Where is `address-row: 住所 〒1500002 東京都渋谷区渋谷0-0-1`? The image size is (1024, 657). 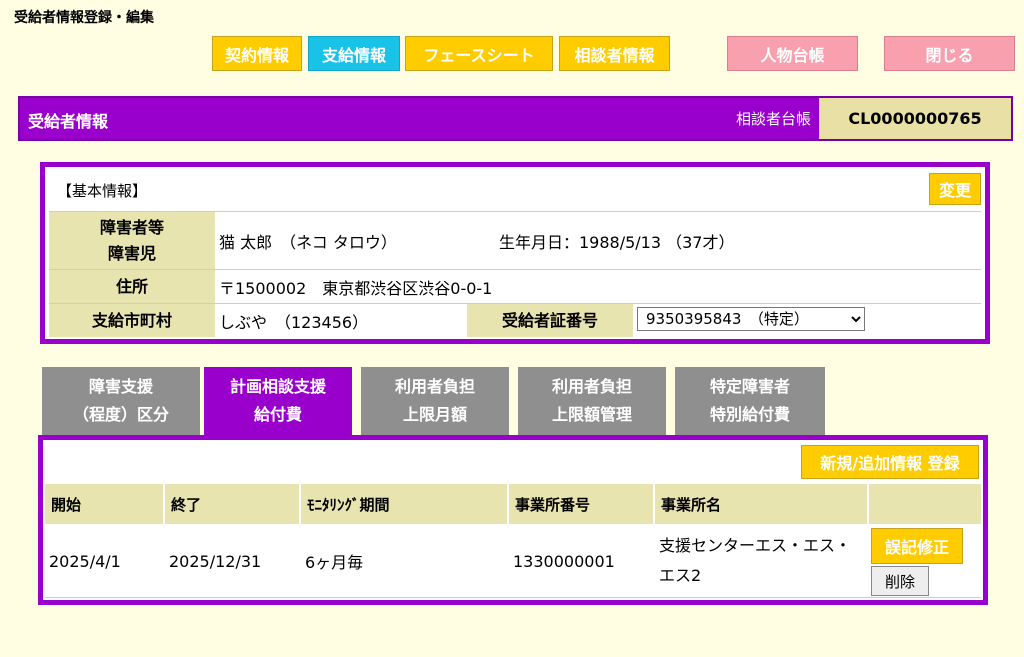 address-row: 住所 〒1500002 東京都渋谷区渋谷0-0-1 is located at coordinates (515, 286).